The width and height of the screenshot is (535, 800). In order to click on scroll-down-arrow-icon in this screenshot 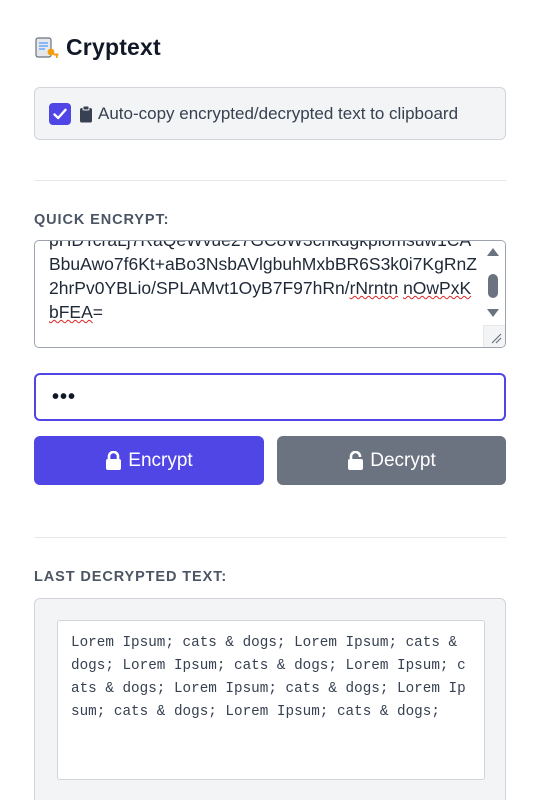, I will do `click(493, 313)`.